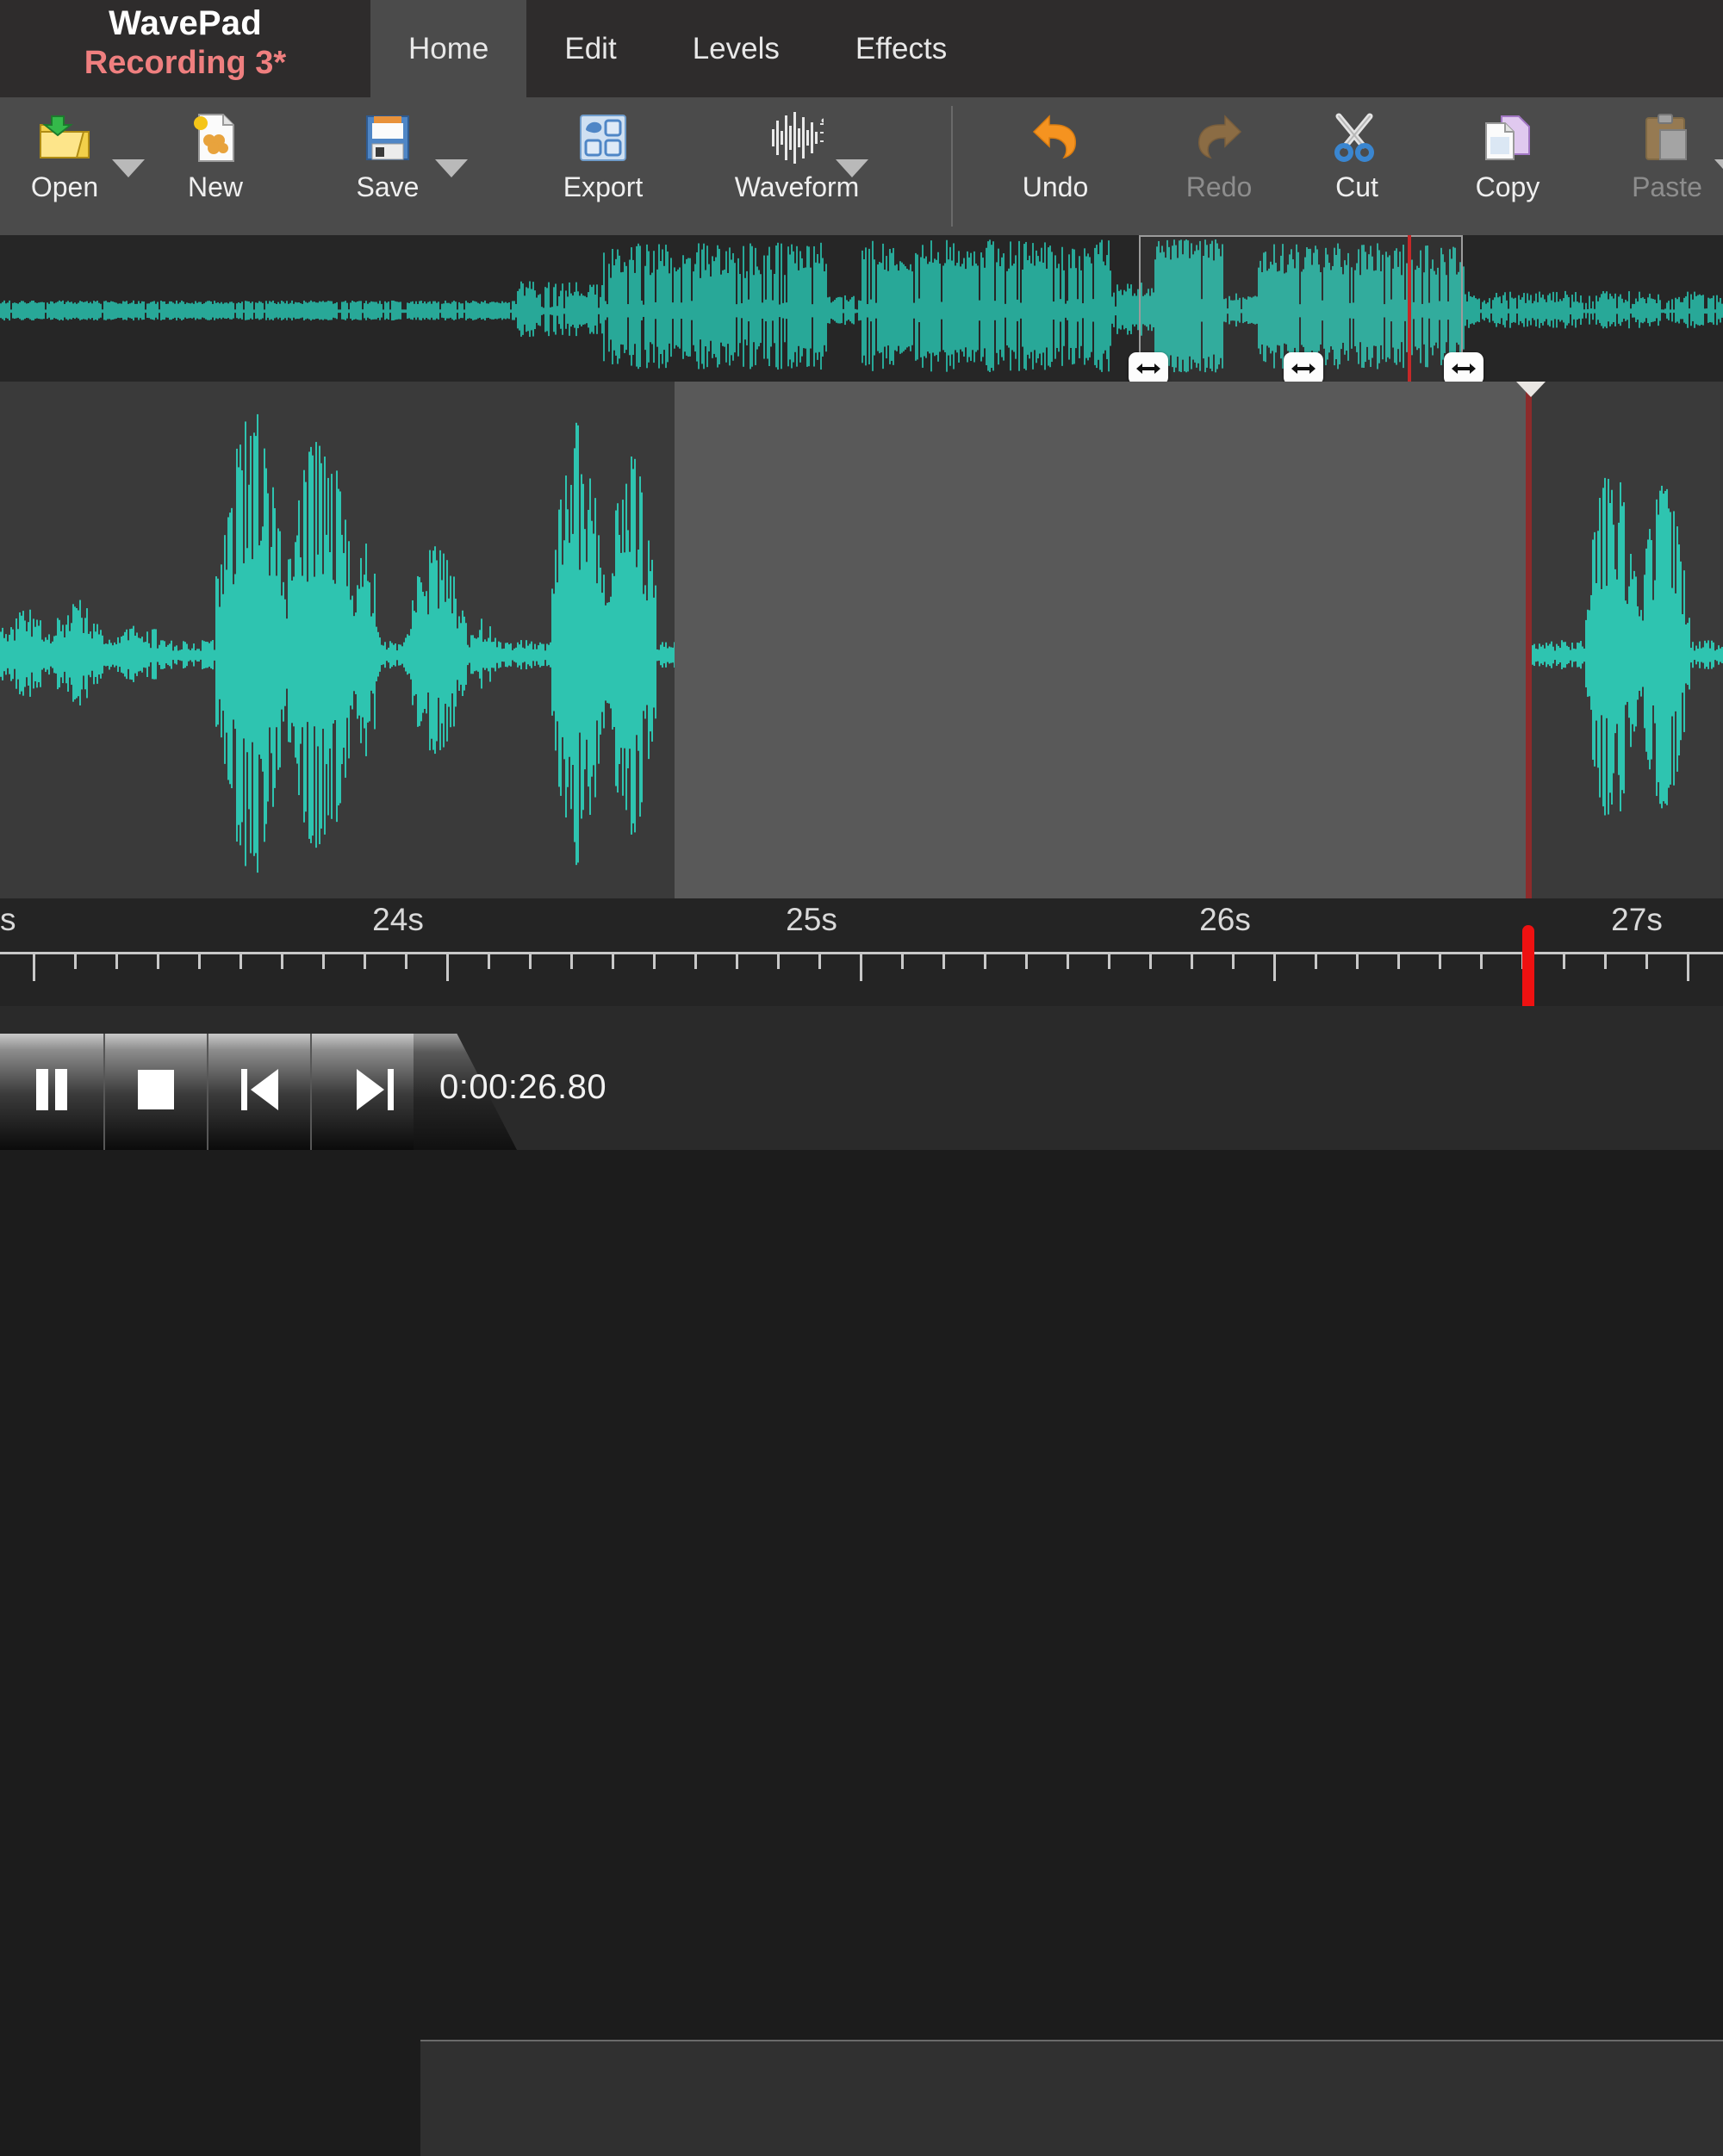  What do you see at coordinates (1531, 390) in the screenshot?
I see `playhead-handle` at bounding box center [1531, 390].